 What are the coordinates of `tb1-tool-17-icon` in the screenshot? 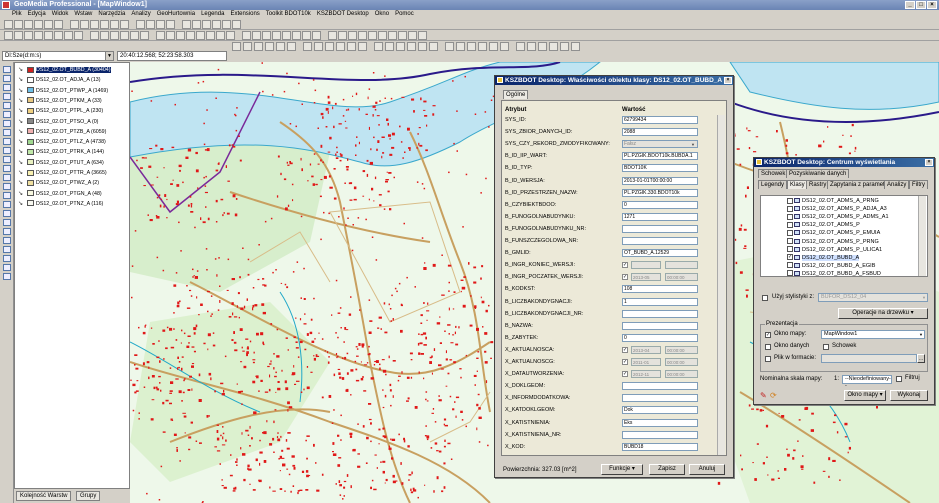 It's located at (196, 24).